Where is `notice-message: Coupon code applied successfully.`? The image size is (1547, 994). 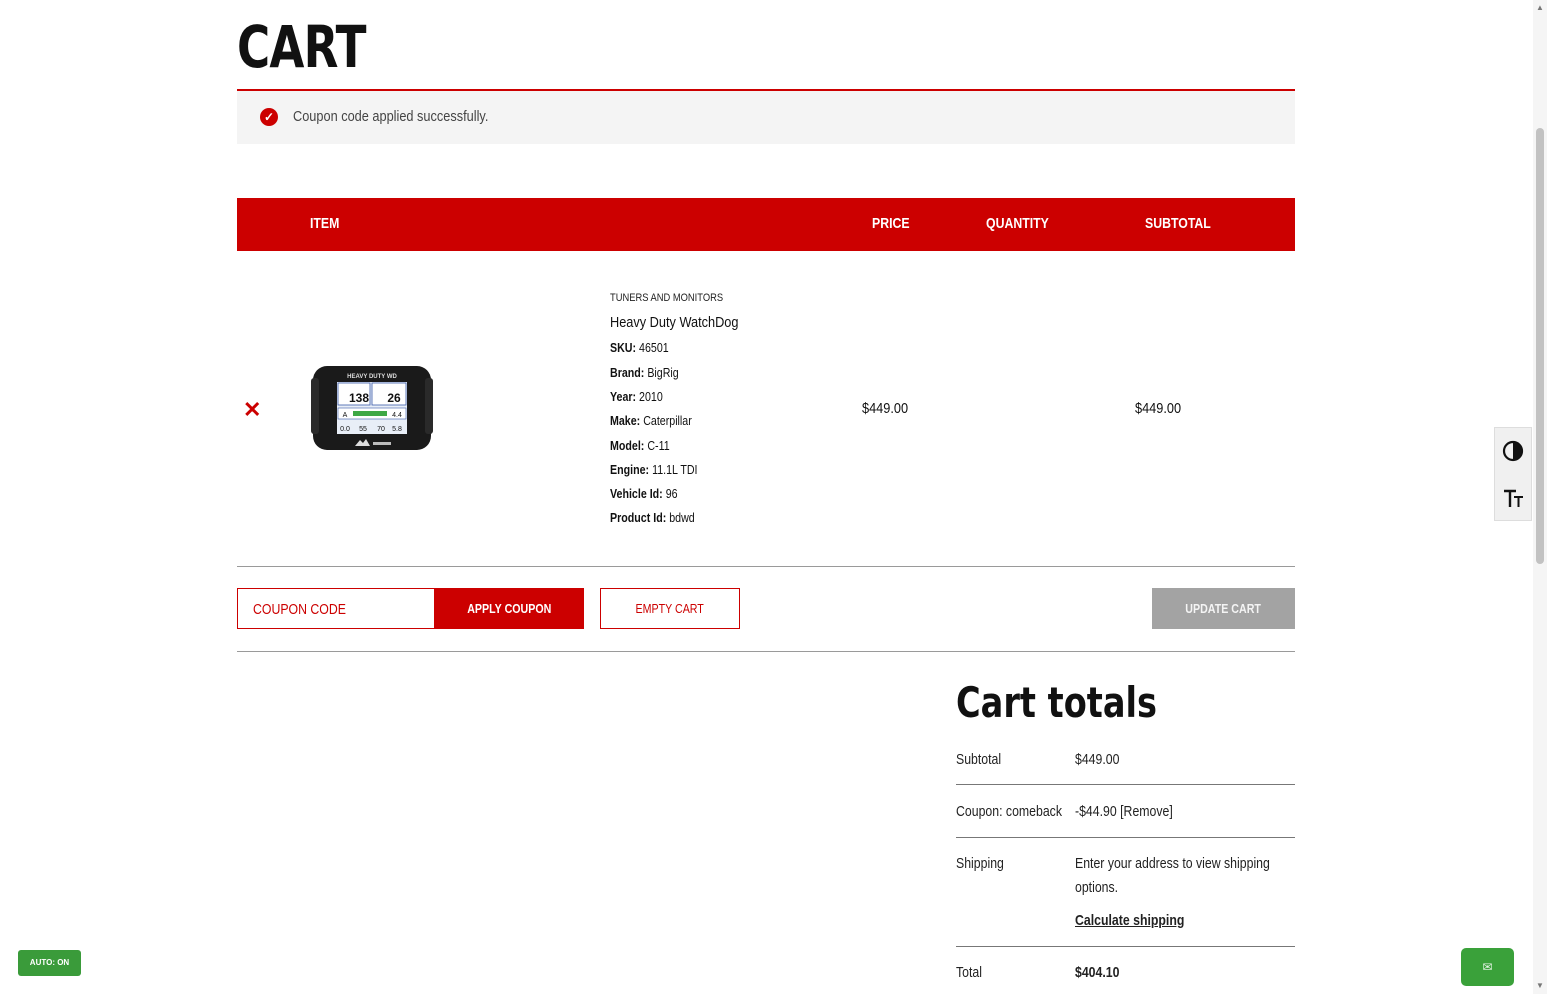
notice-message: Coupon code applied successfully. is located at coordinates (391, 116).